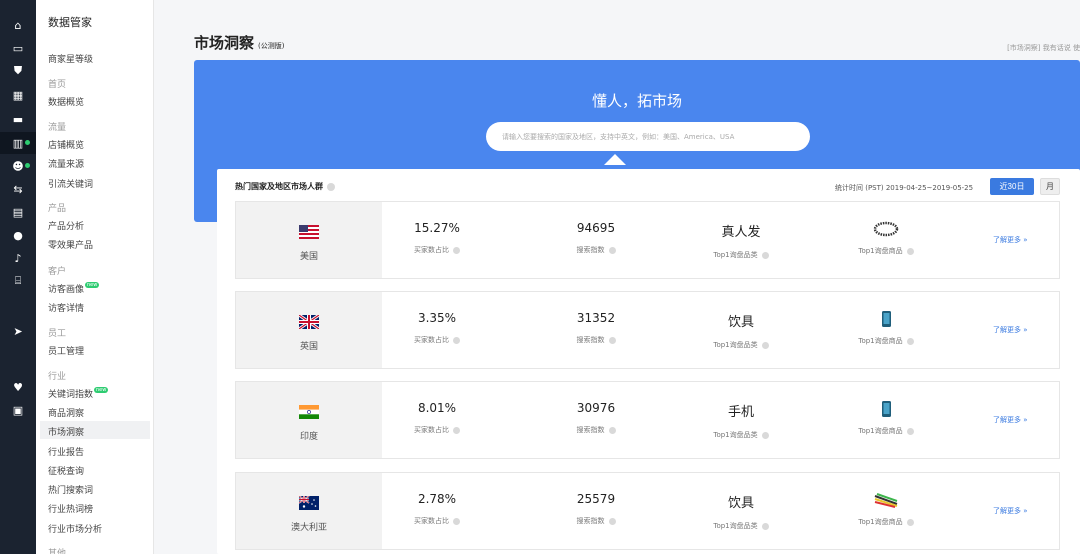 This screenshot has width=1080, height=554. I want to click on page-title: 市场洞察 (公测版), so click(239, 43).